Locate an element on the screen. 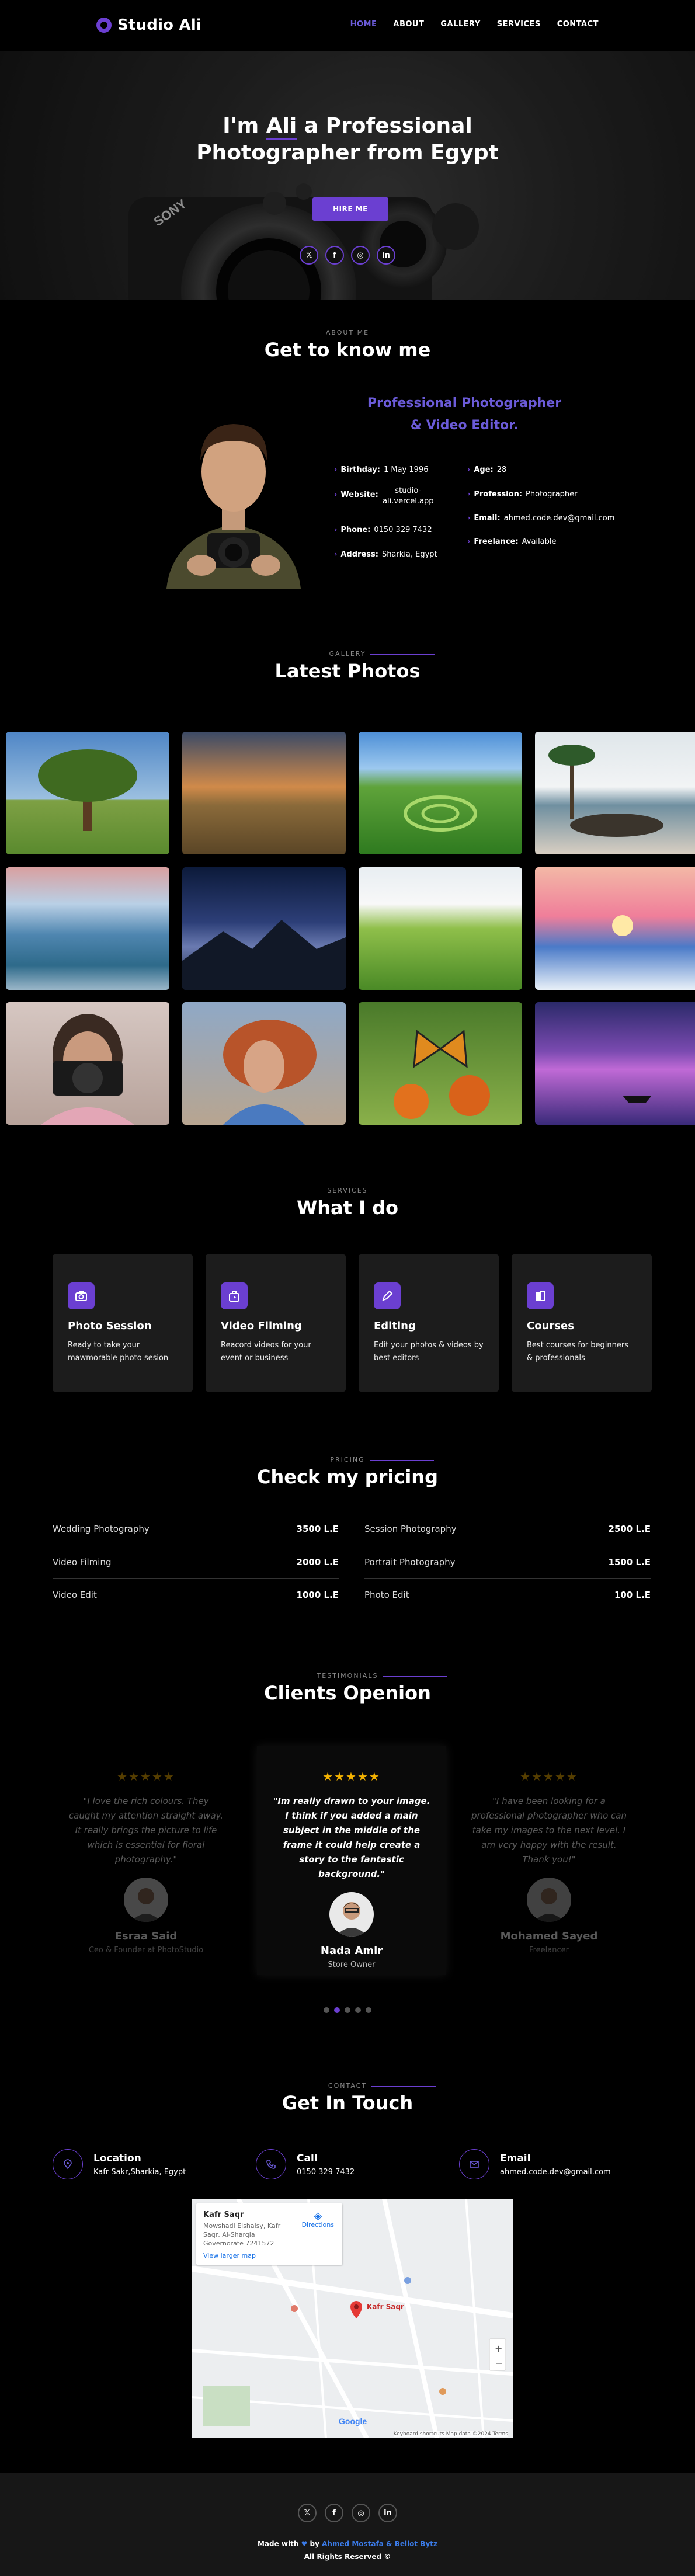 The image size is (695, 2576). pen-icon is located at coordinates (388, 1296).